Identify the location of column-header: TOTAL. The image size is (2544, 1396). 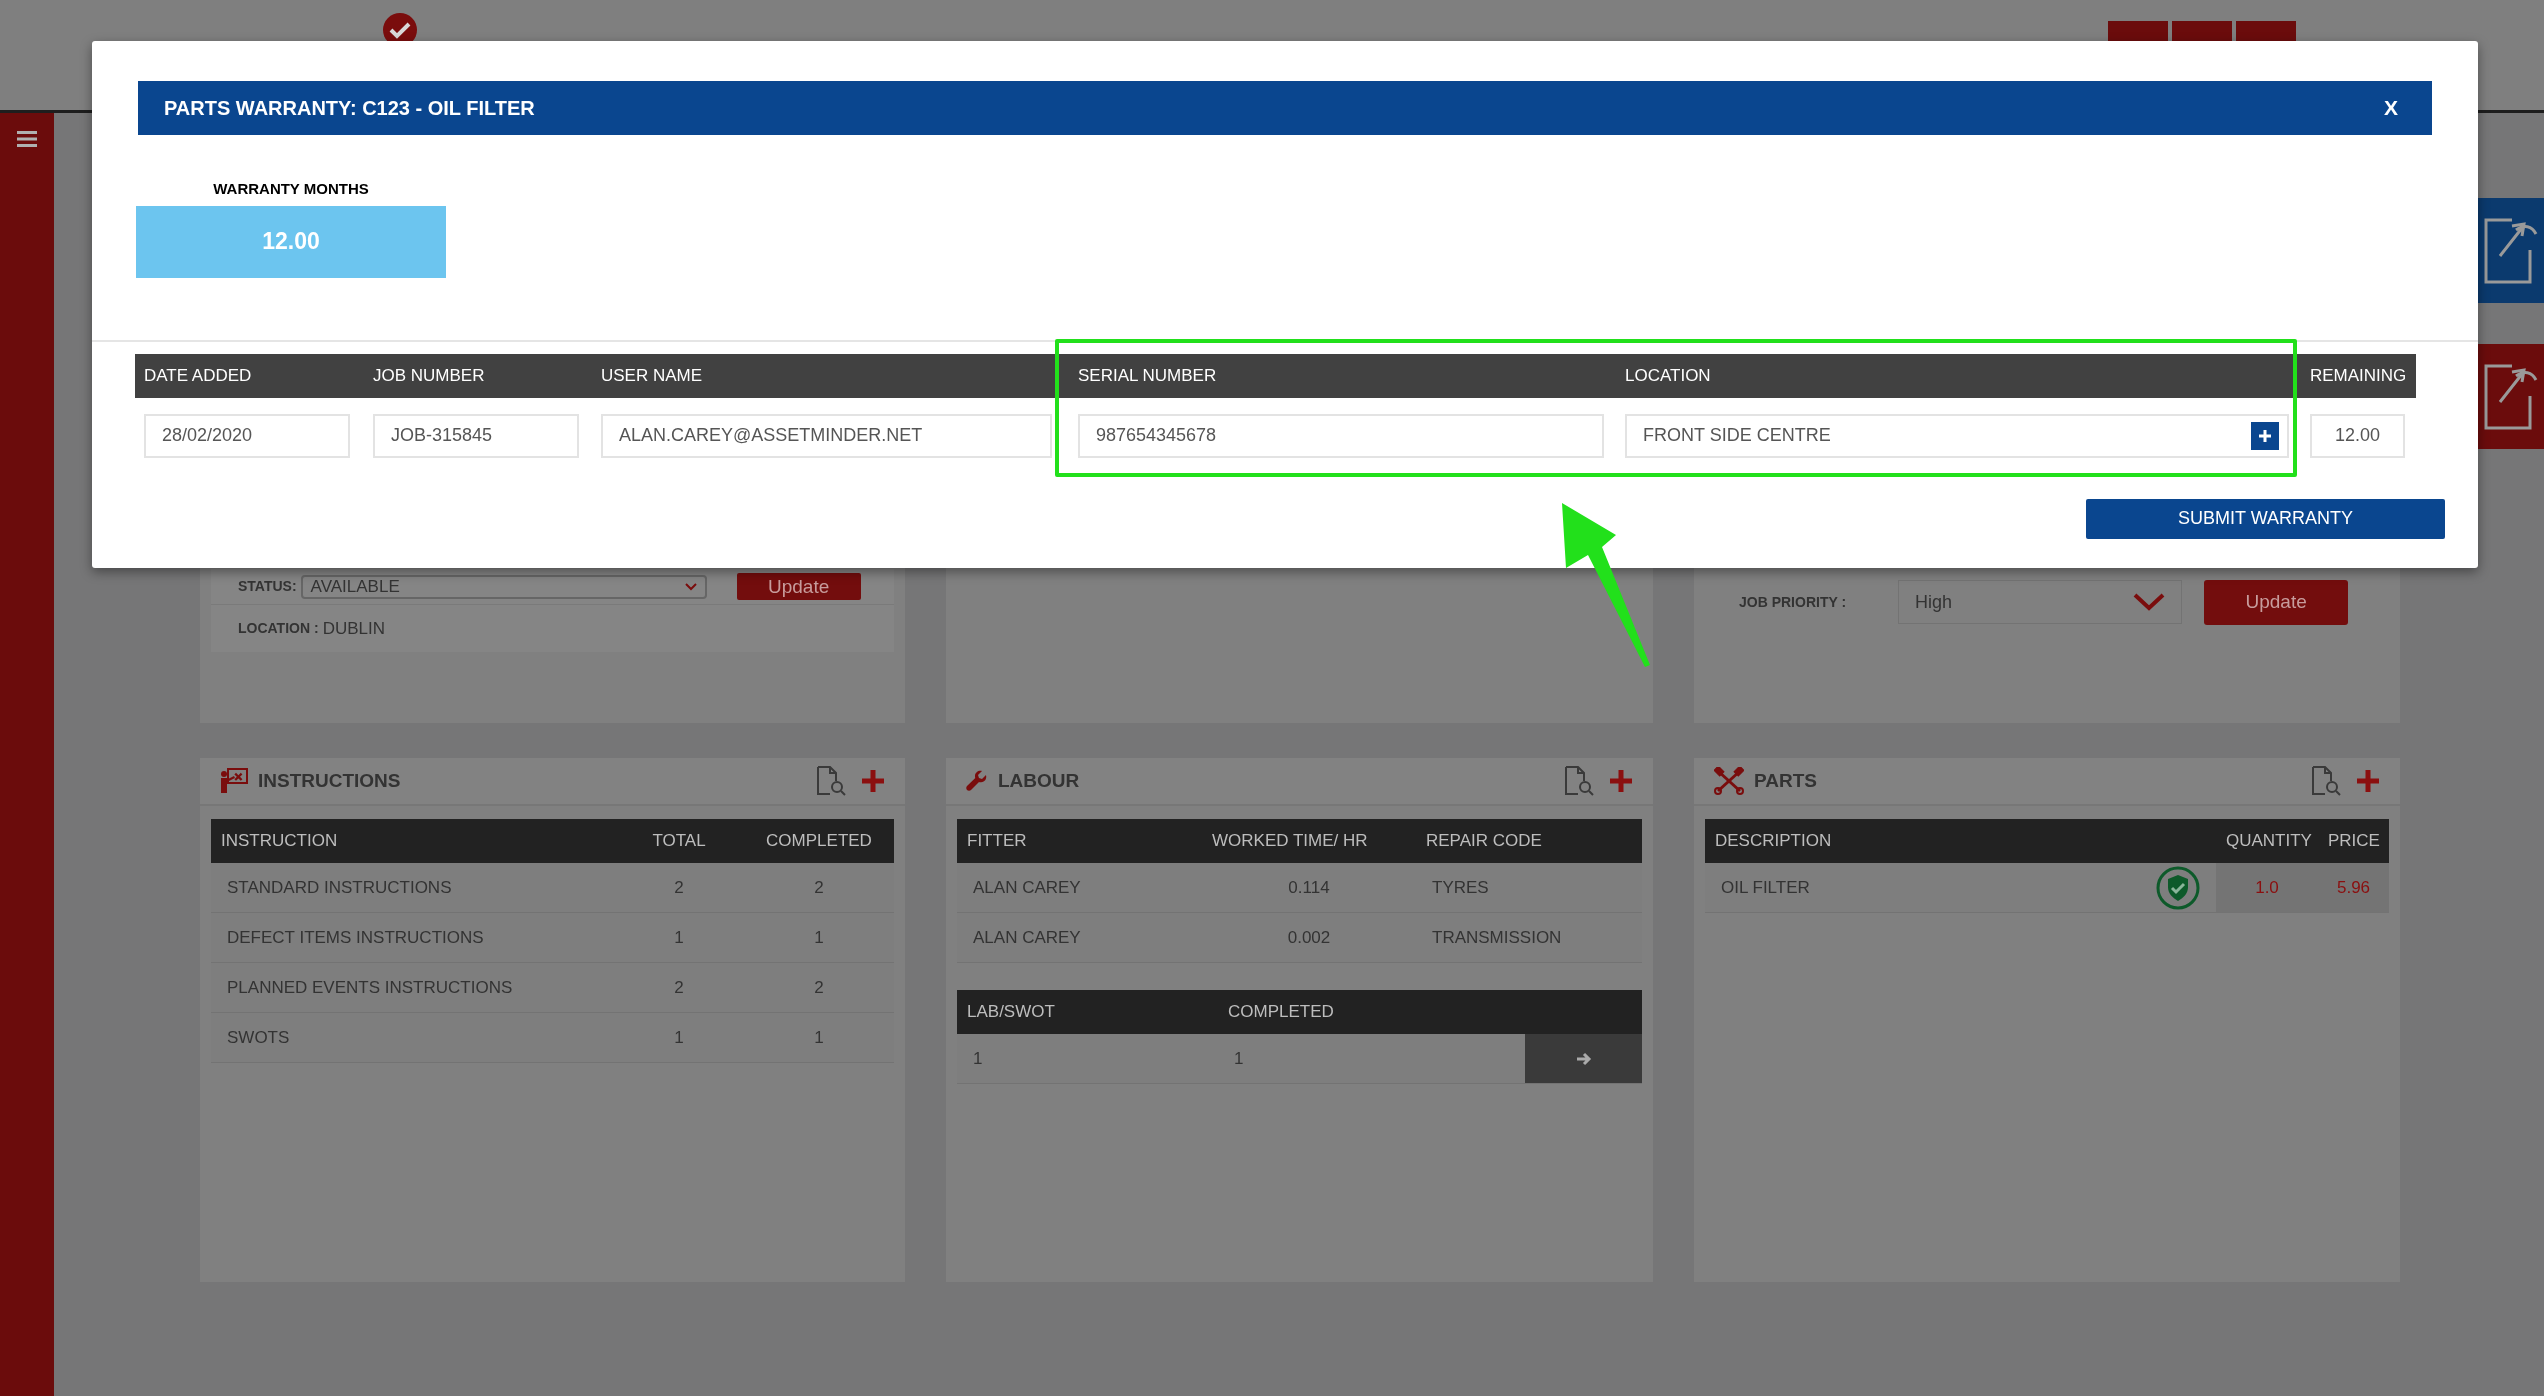
(679, 841).